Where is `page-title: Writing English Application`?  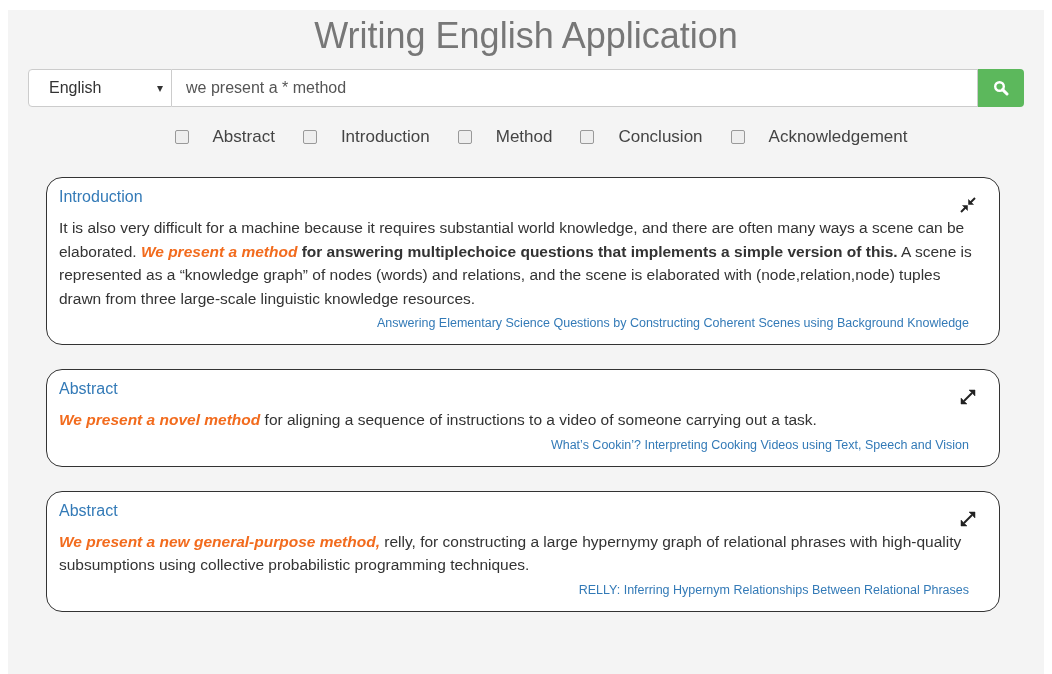 page-title: Writing English Application is located at coordinates (526, 36).